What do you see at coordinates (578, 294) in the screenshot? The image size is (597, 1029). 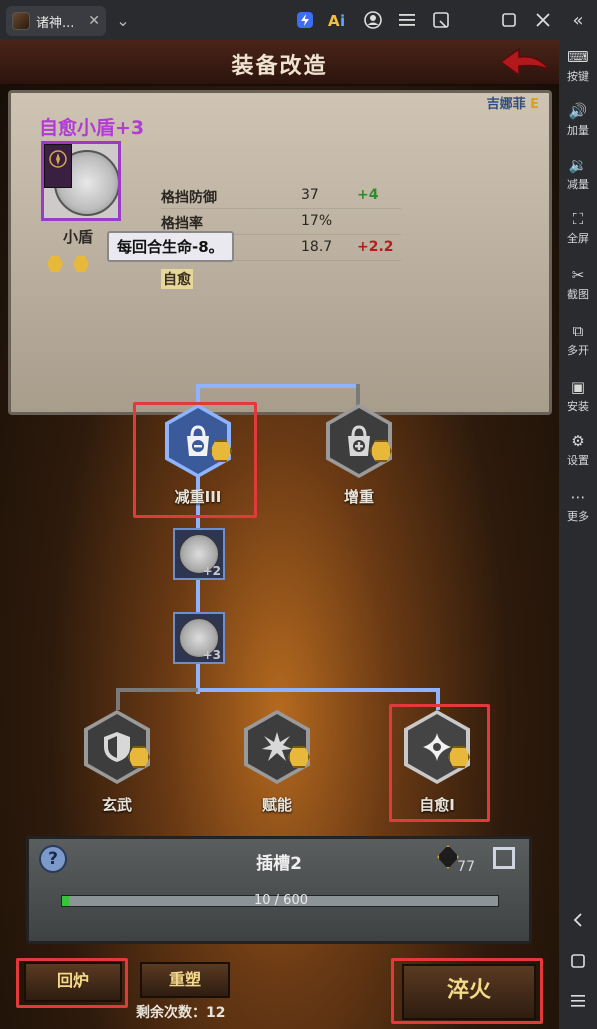 I see `sidebar-item-label: 截图` at bounding box center [578, 294].